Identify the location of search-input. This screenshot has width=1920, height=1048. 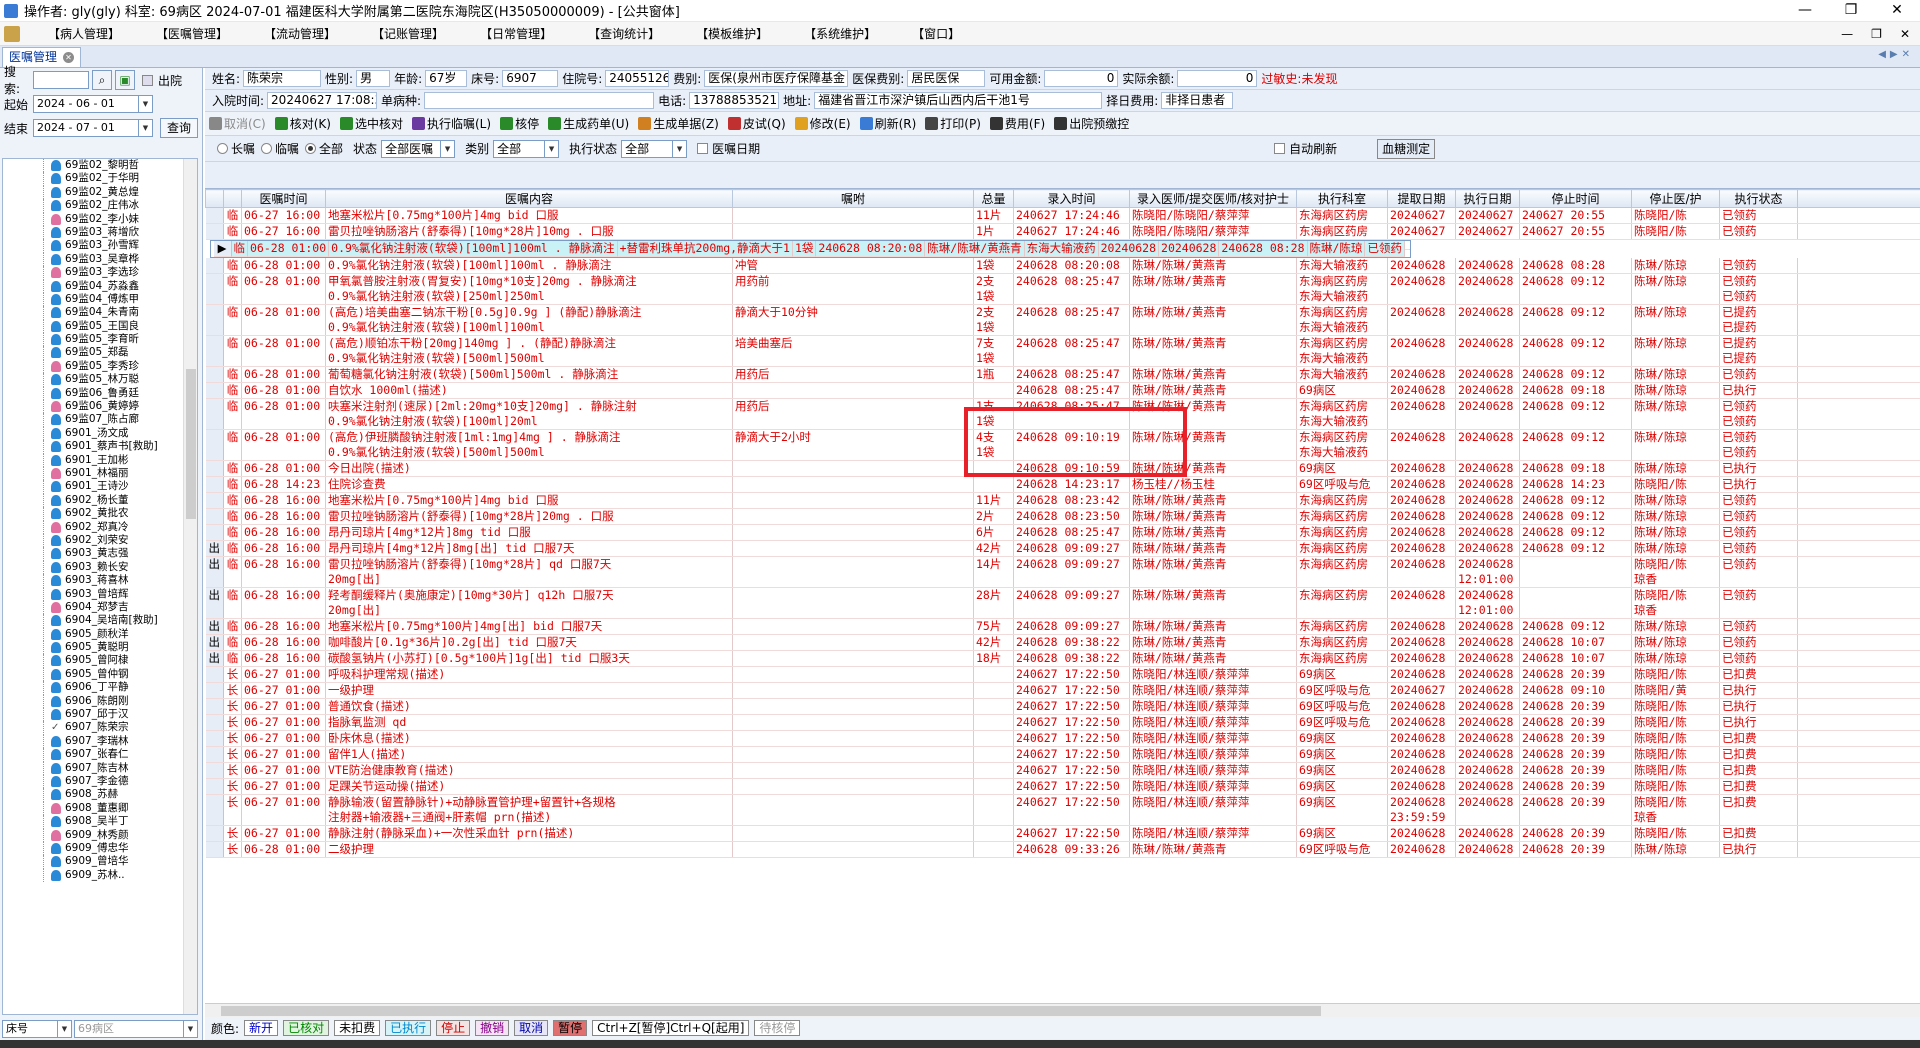
(61, 80).